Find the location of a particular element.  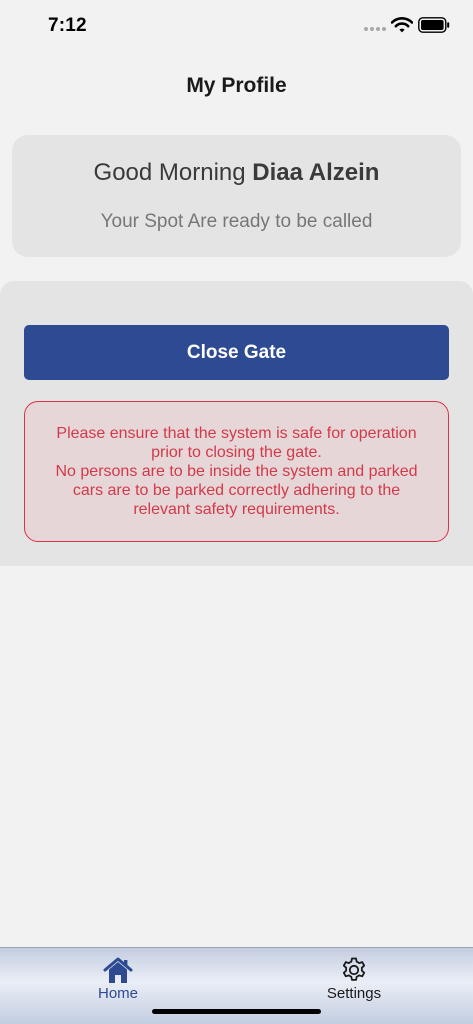

battery-icon is located at coordinates (434, 25).